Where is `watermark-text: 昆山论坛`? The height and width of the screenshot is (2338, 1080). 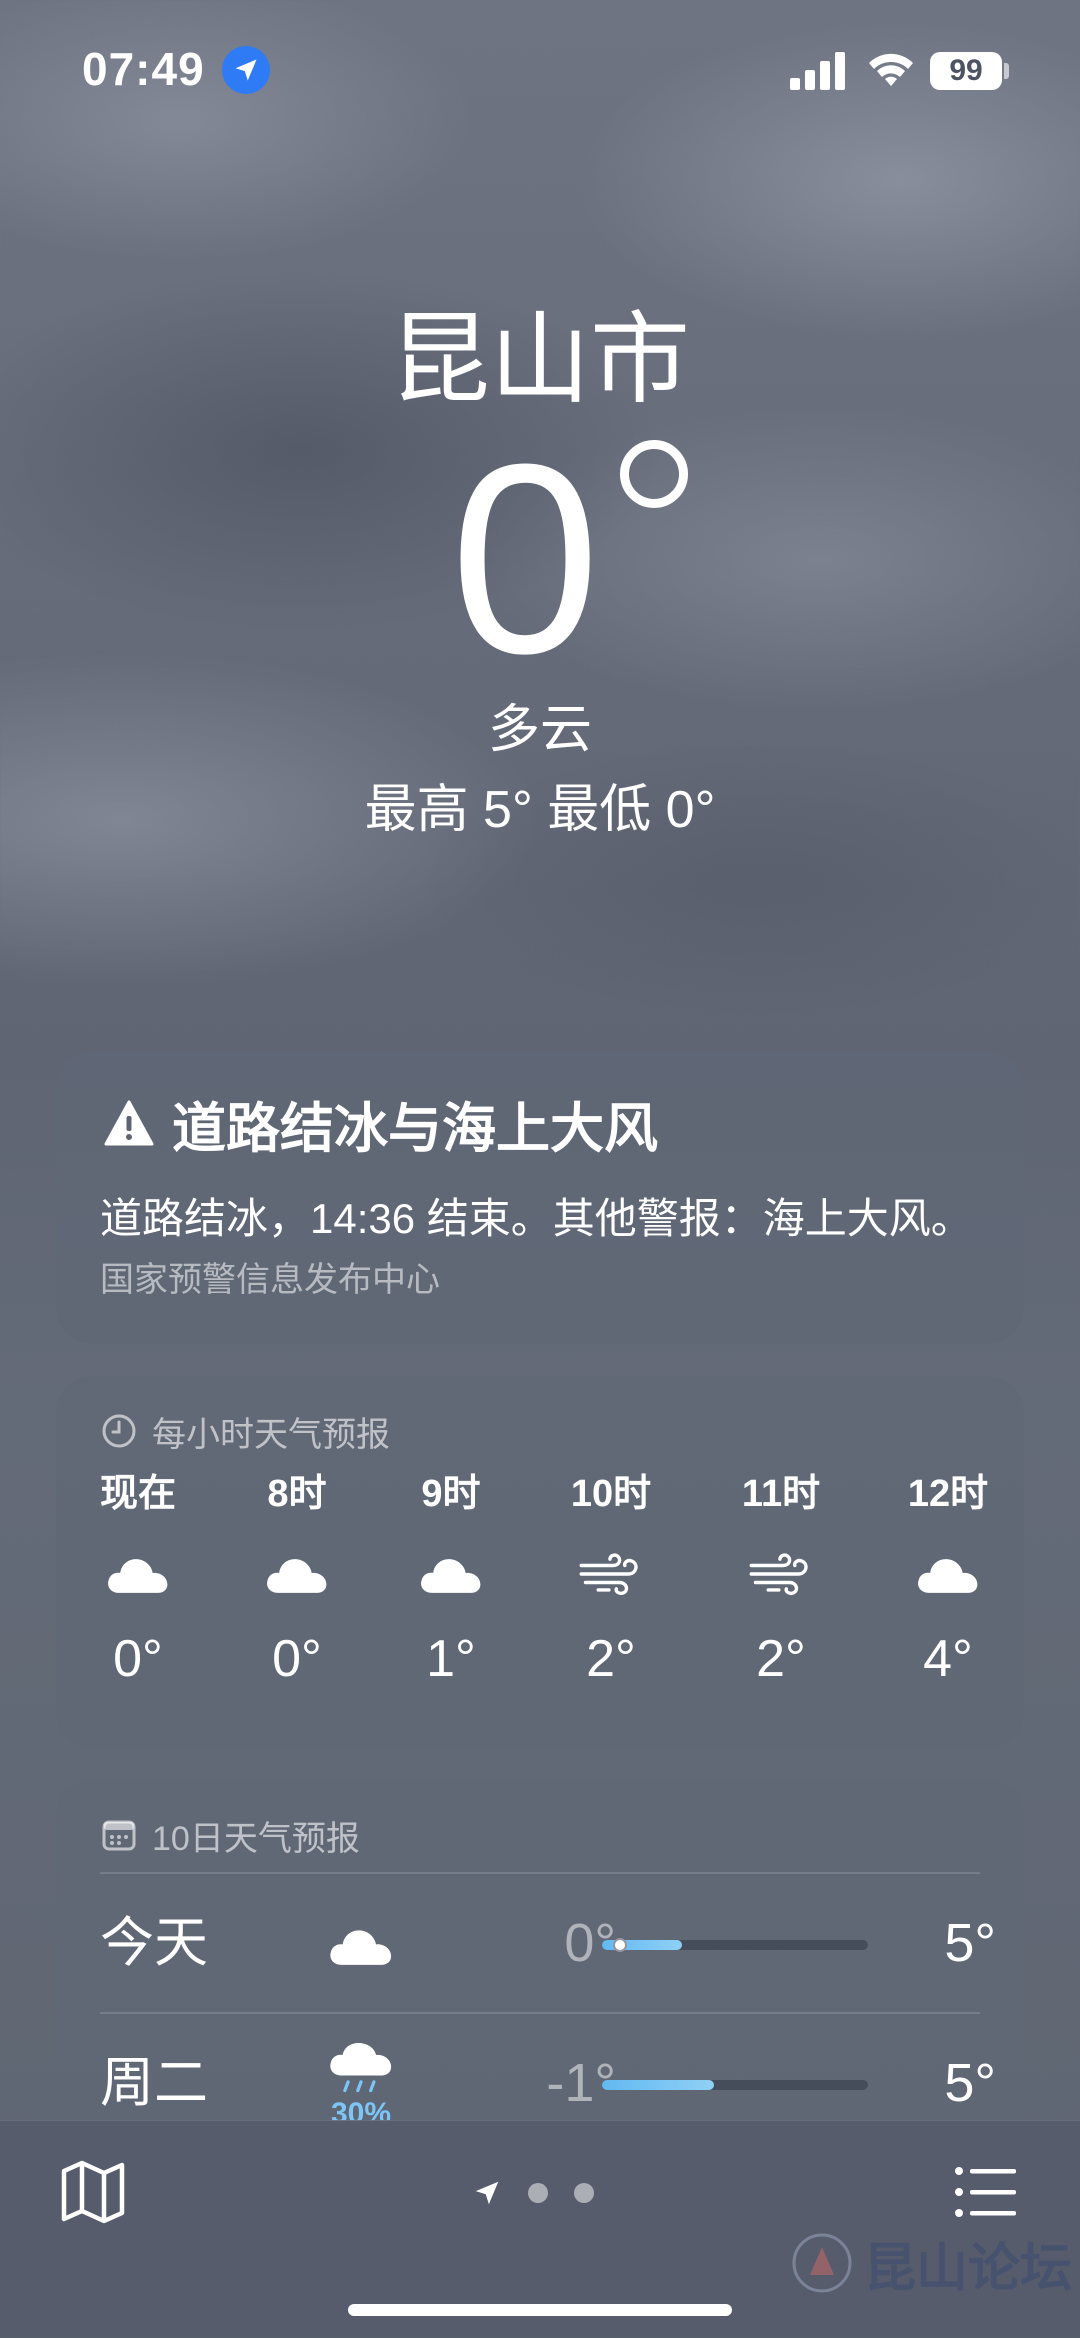 watermark-text: 昆山论坛 is located at coordinates (968, 2268).